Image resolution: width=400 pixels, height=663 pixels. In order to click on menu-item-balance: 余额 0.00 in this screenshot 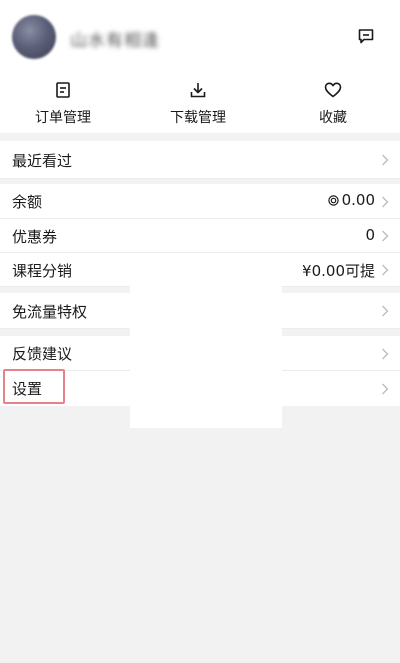, I will do `click(200, 201)`.